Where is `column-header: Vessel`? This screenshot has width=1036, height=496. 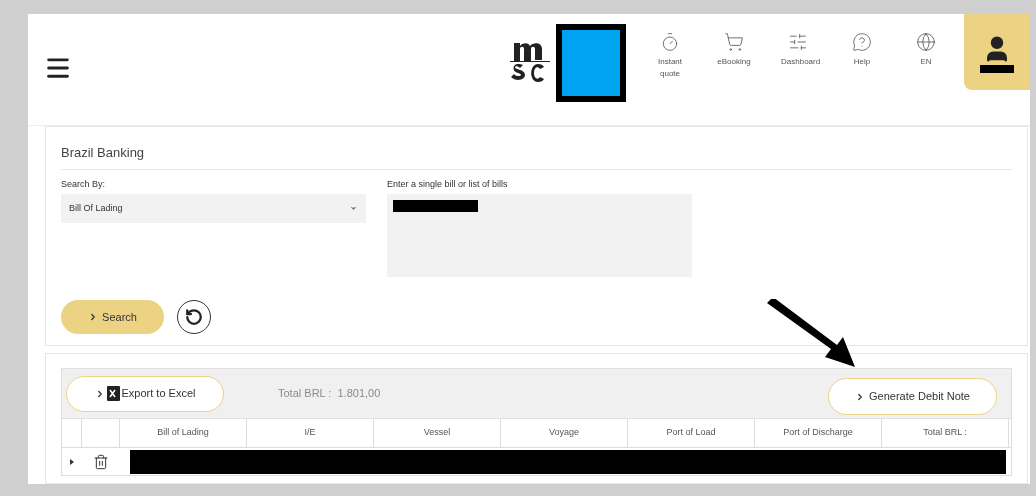
column-header: Vessel is located at coordinates (437, 433).